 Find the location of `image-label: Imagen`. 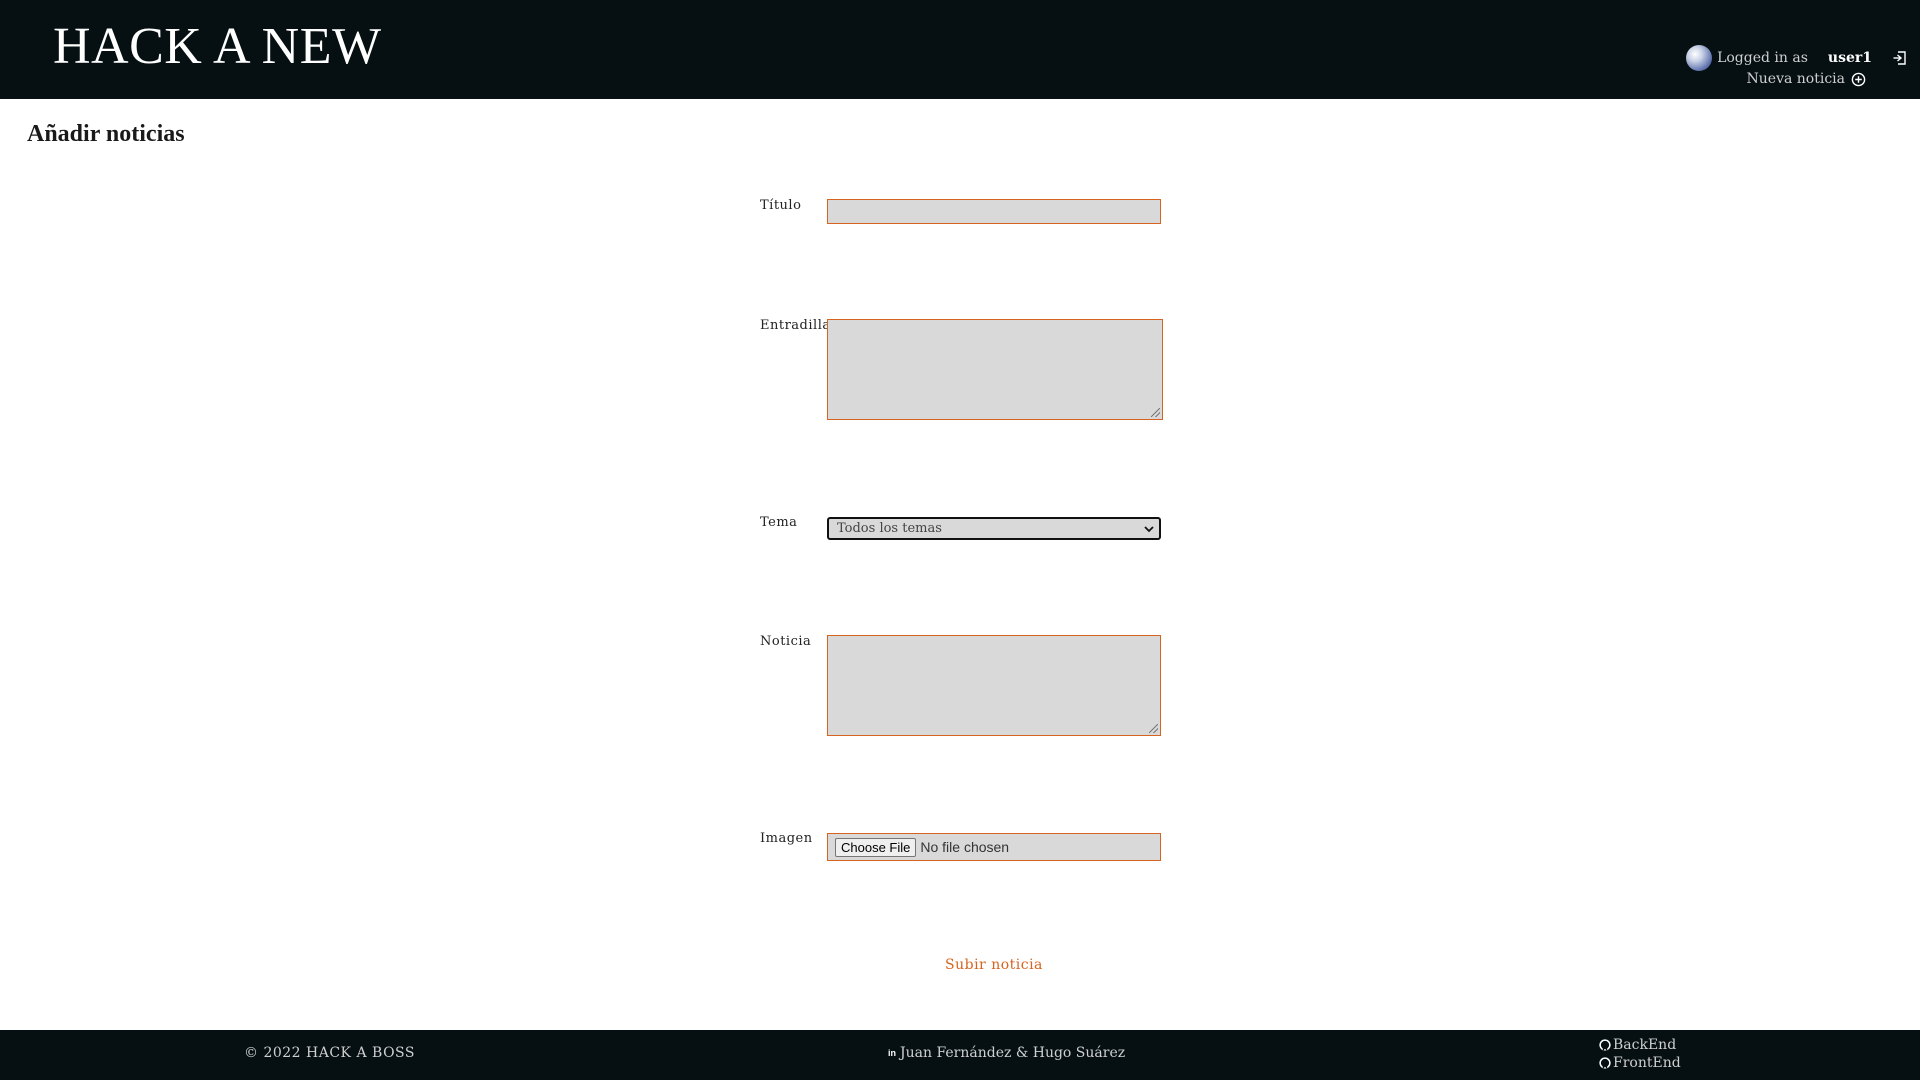

image-label: Imagen is located at coordinates (786, 838).